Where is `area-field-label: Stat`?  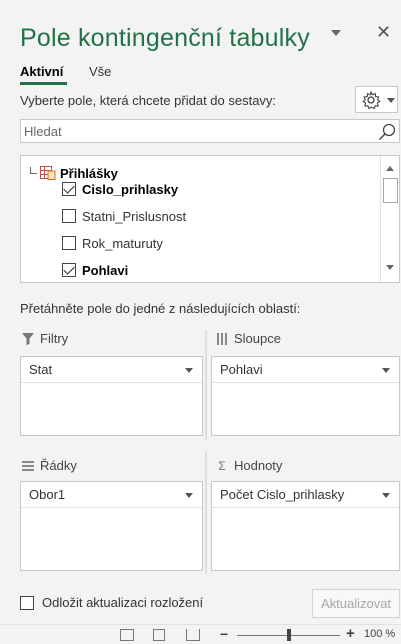
area-field-label: Stat is located at coordinates (41, 369).